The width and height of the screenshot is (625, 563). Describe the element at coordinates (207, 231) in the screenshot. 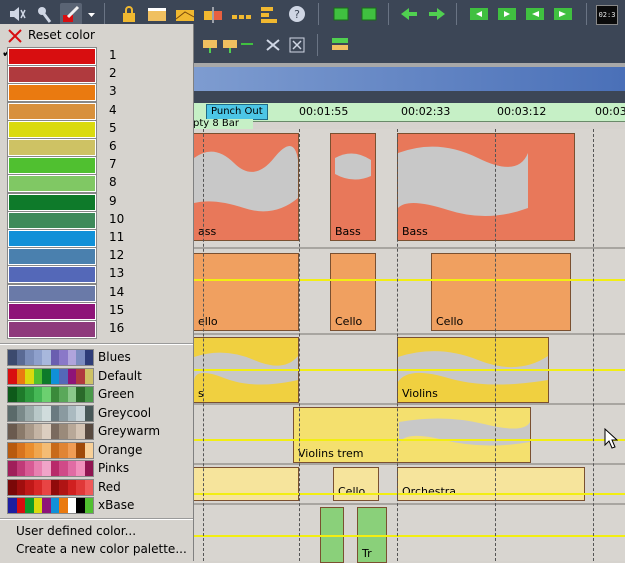

I see `clip-name: ass` at that location.